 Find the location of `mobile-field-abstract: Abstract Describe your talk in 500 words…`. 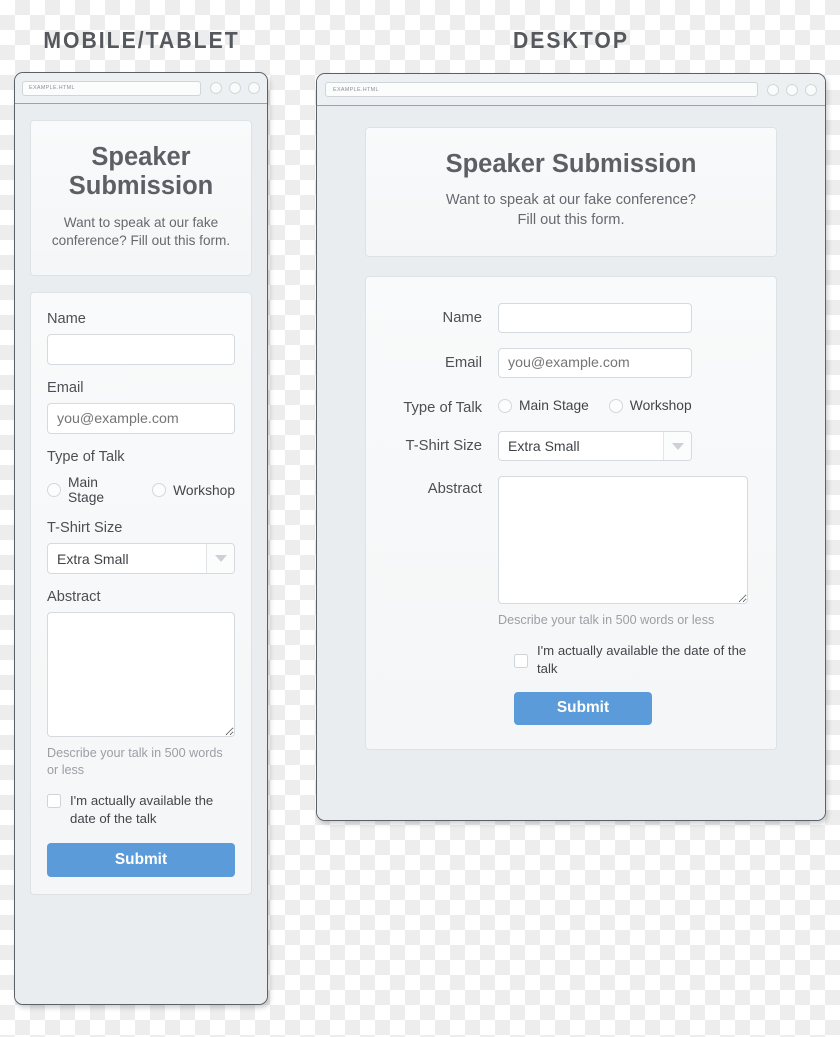

mobile-field-abstract: Abstract Describe your talk in 500 words… is located at coordinates (141, 733).